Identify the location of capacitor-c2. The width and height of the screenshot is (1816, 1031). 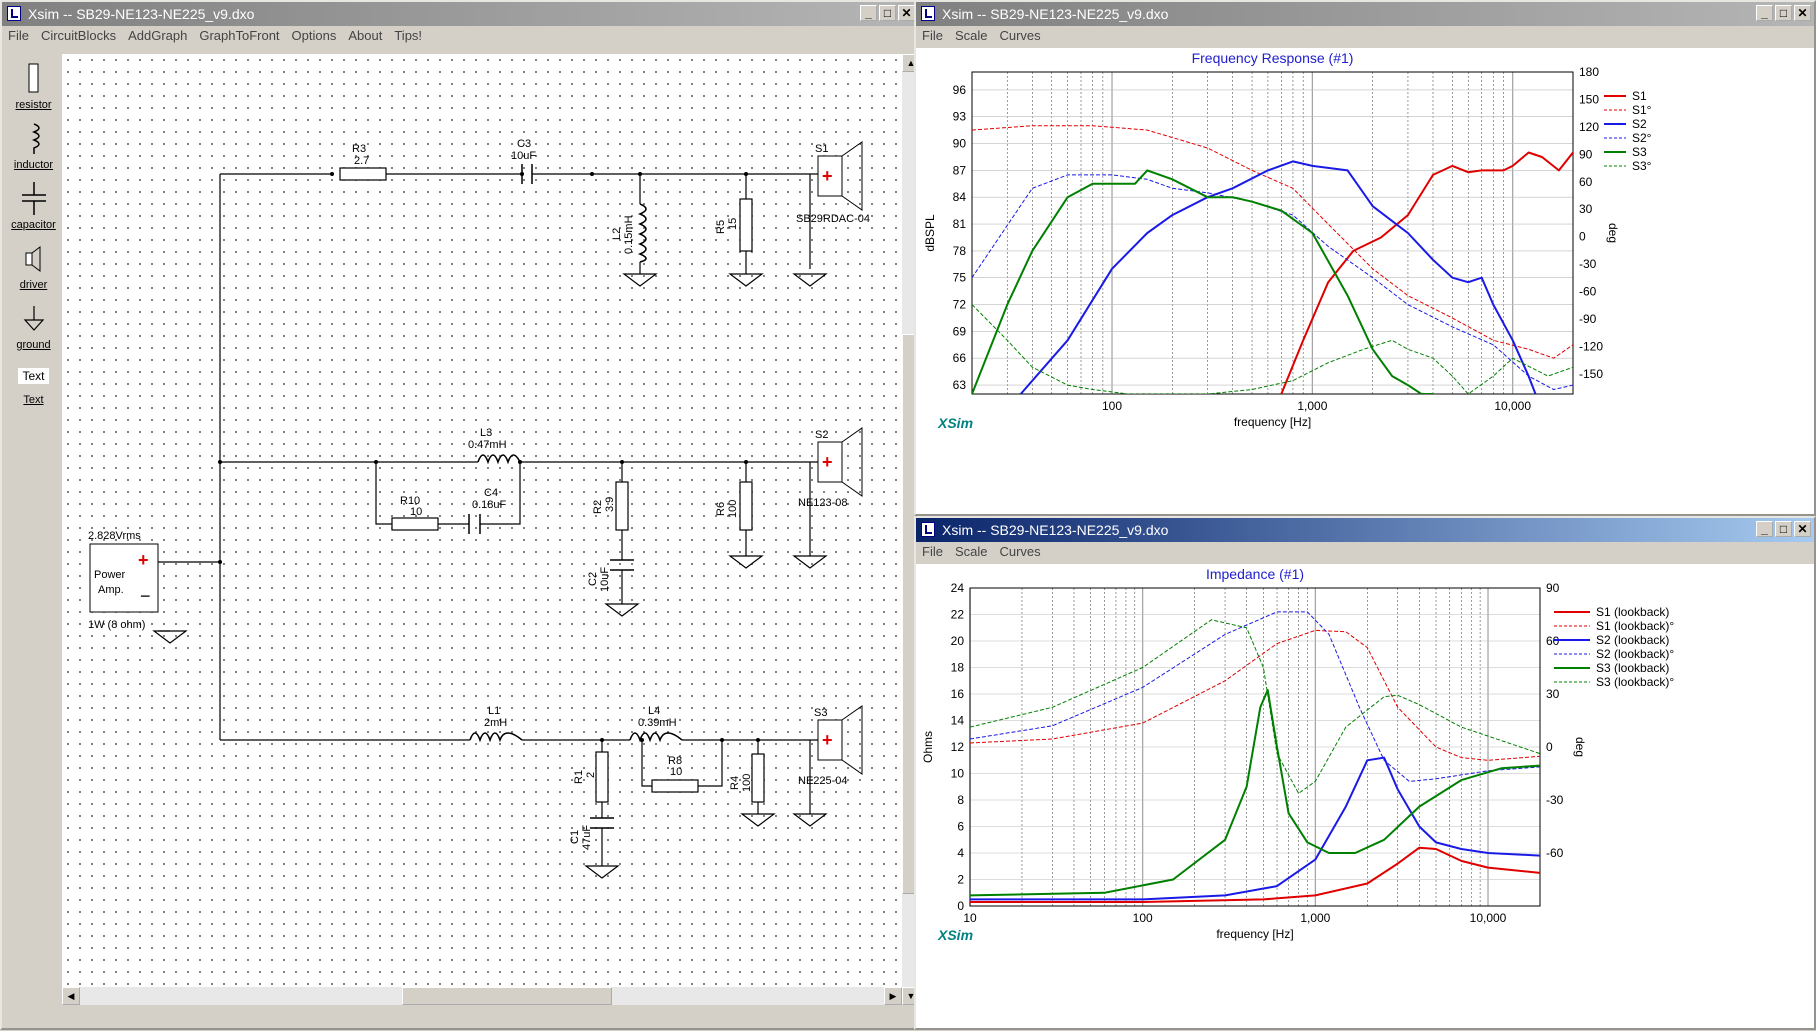
(622, 565).